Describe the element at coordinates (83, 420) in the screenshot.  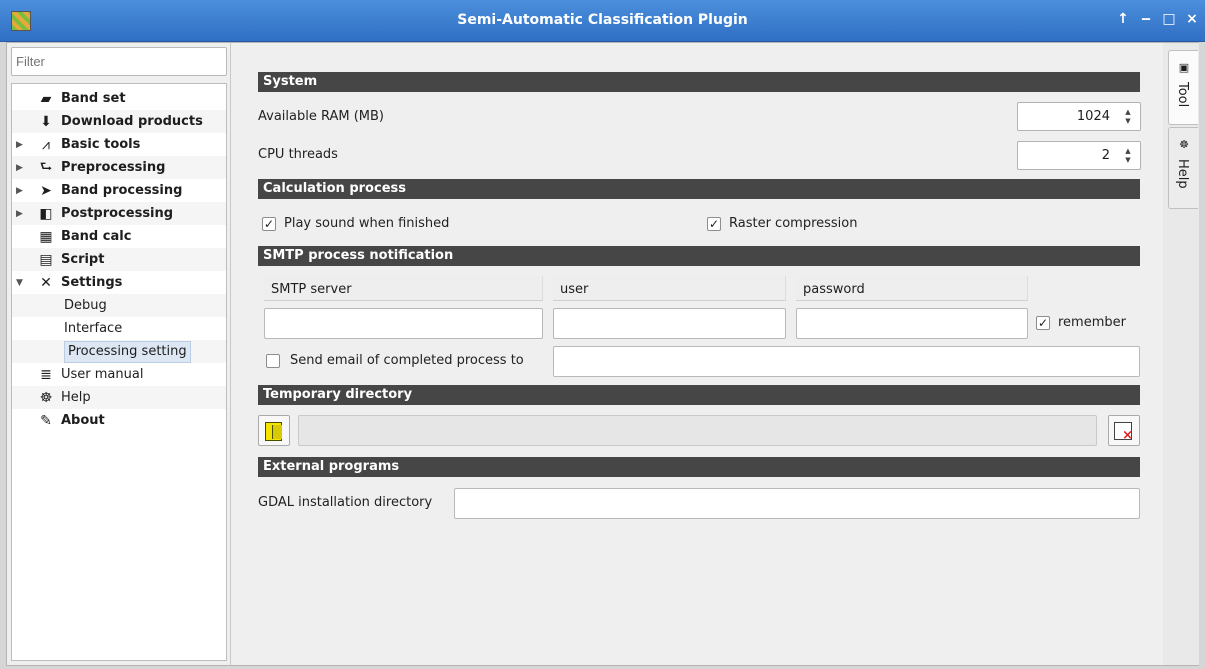
I see `sidebar-item-label: About` at that location.